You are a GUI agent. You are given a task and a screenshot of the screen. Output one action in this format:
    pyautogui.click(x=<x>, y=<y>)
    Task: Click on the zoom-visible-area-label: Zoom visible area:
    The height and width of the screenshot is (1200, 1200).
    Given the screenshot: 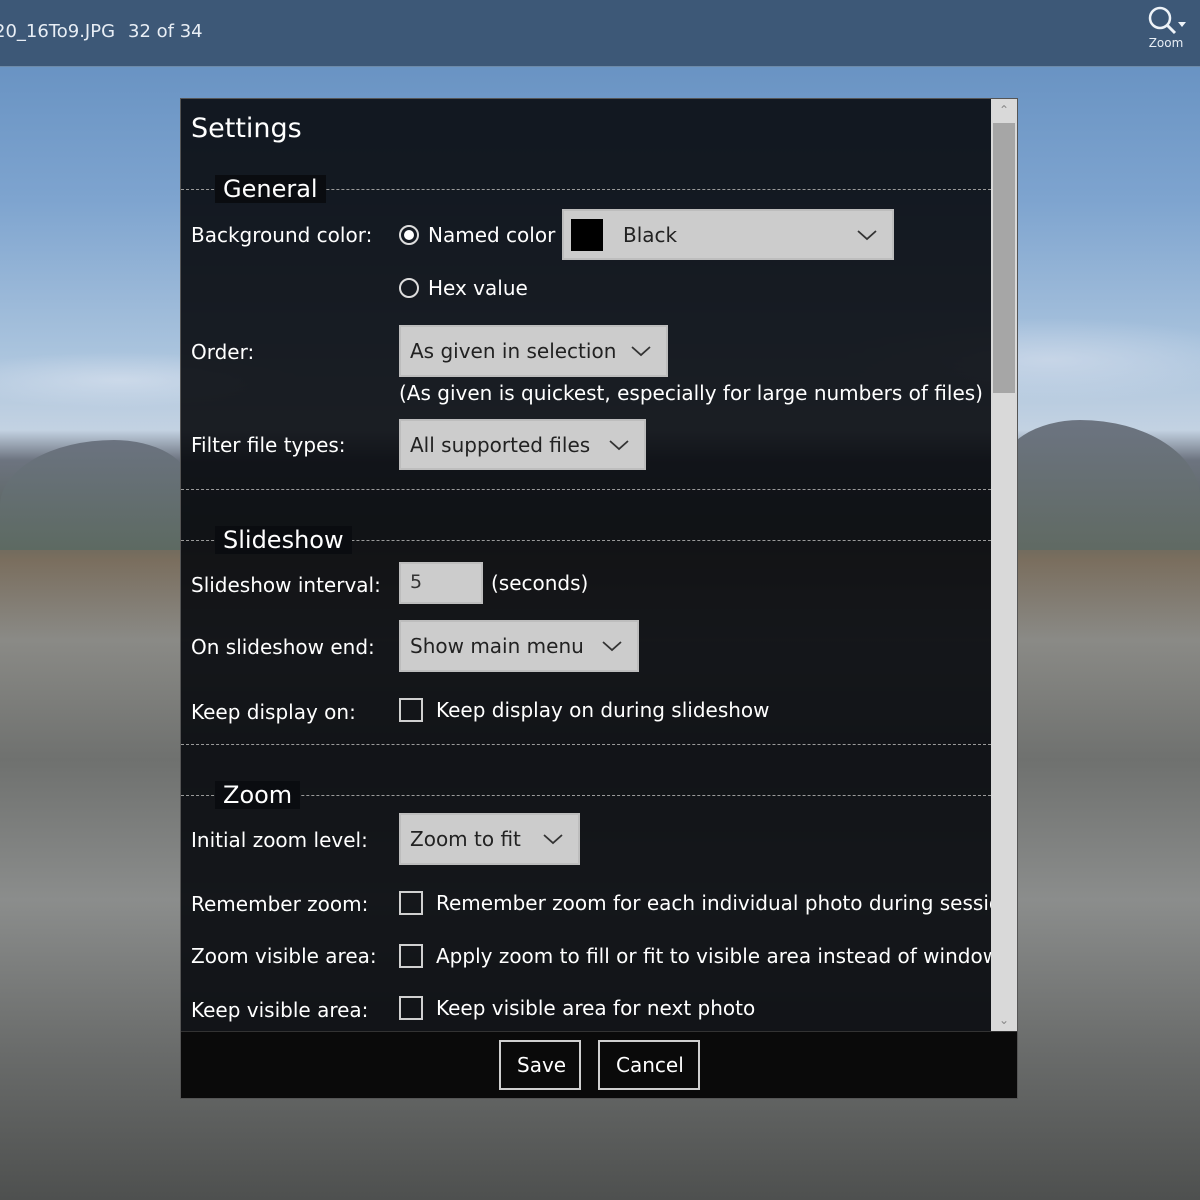 What is the action you would take?
    pyautogui.click(x=284, y=956)
    